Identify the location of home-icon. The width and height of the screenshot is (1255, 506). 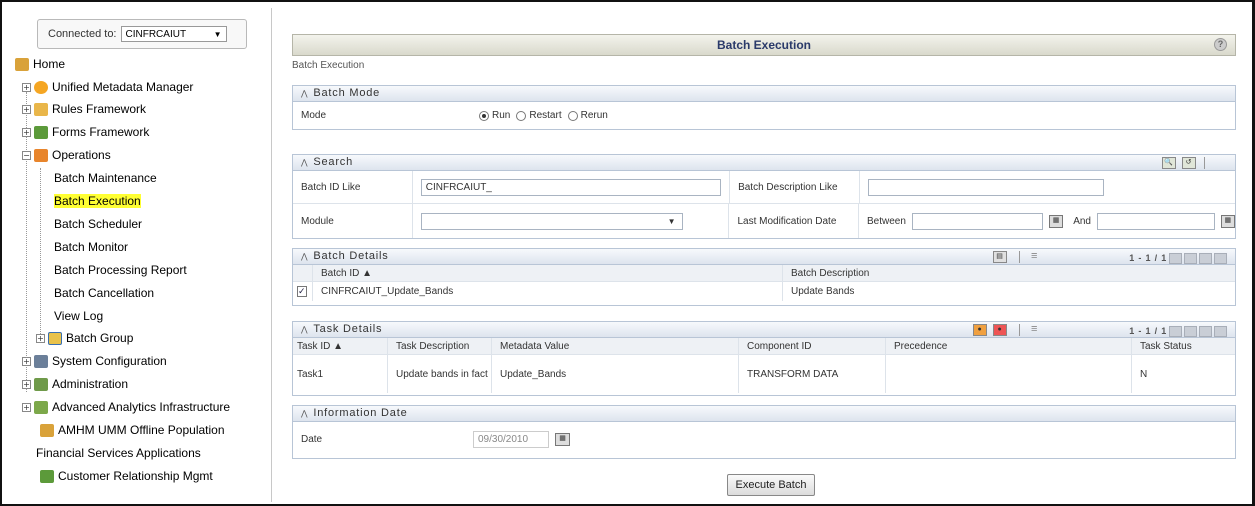
(22, 64).